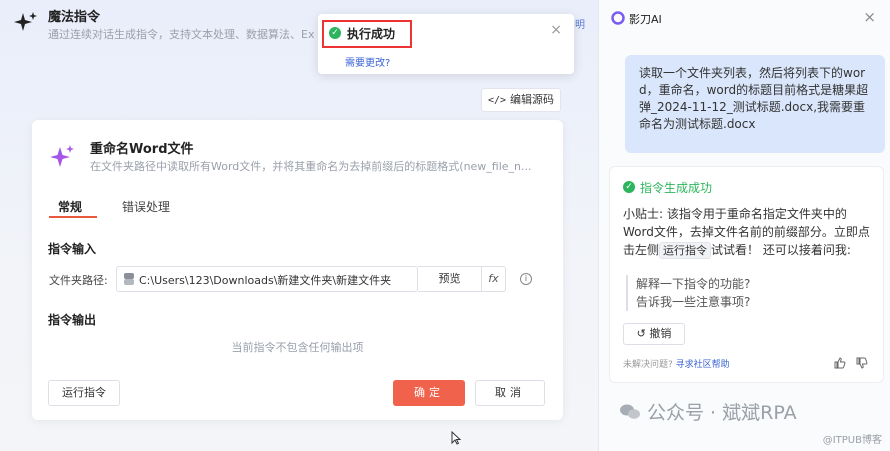 The height and width of the screenshot is (451, 890). Describe the element at coordinates (72, 320) in the screenshot. I see `output-section-title: 指令输出` at that location.